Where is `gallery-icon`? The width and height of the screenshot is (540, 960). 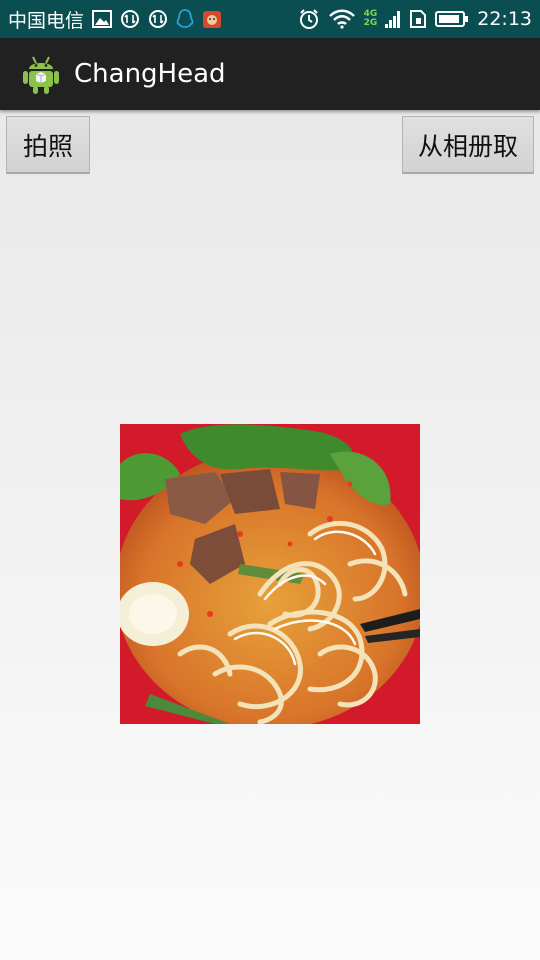
gallery-icon is located at coordinates (102, 19).